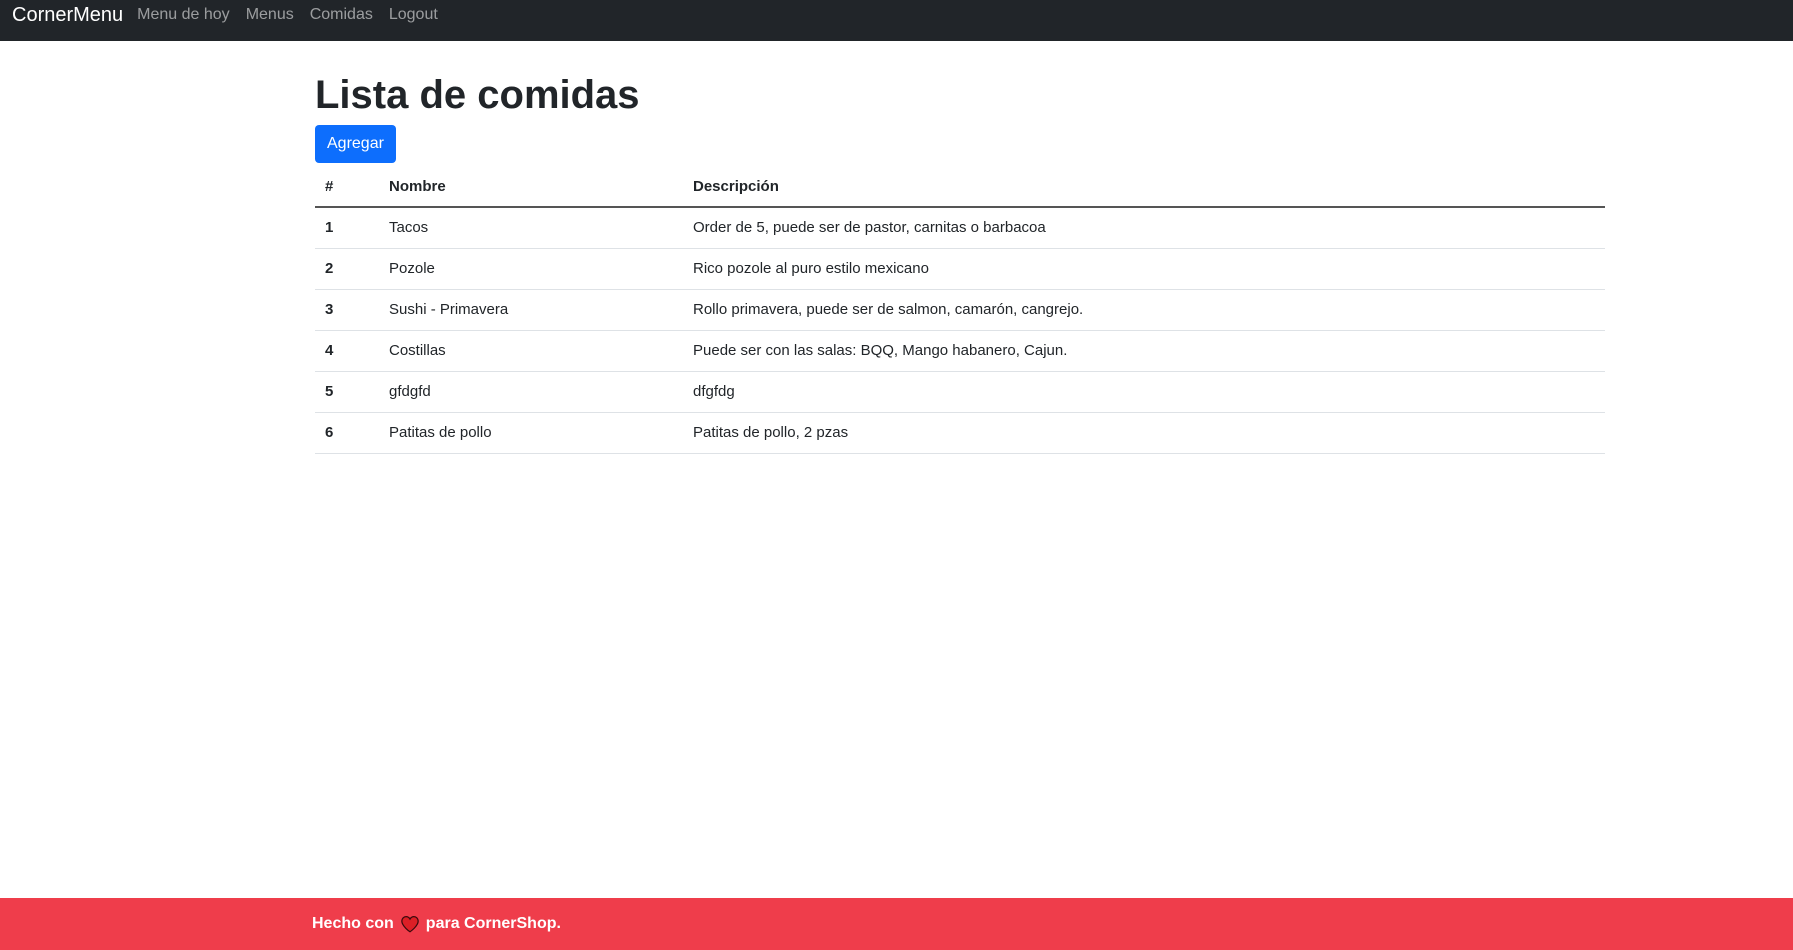 This screenshot has height=950, width=1793. Describe the element at coordinates (1144, 187) in the screenshot. I see `column-header-description: Descripción` at that location.